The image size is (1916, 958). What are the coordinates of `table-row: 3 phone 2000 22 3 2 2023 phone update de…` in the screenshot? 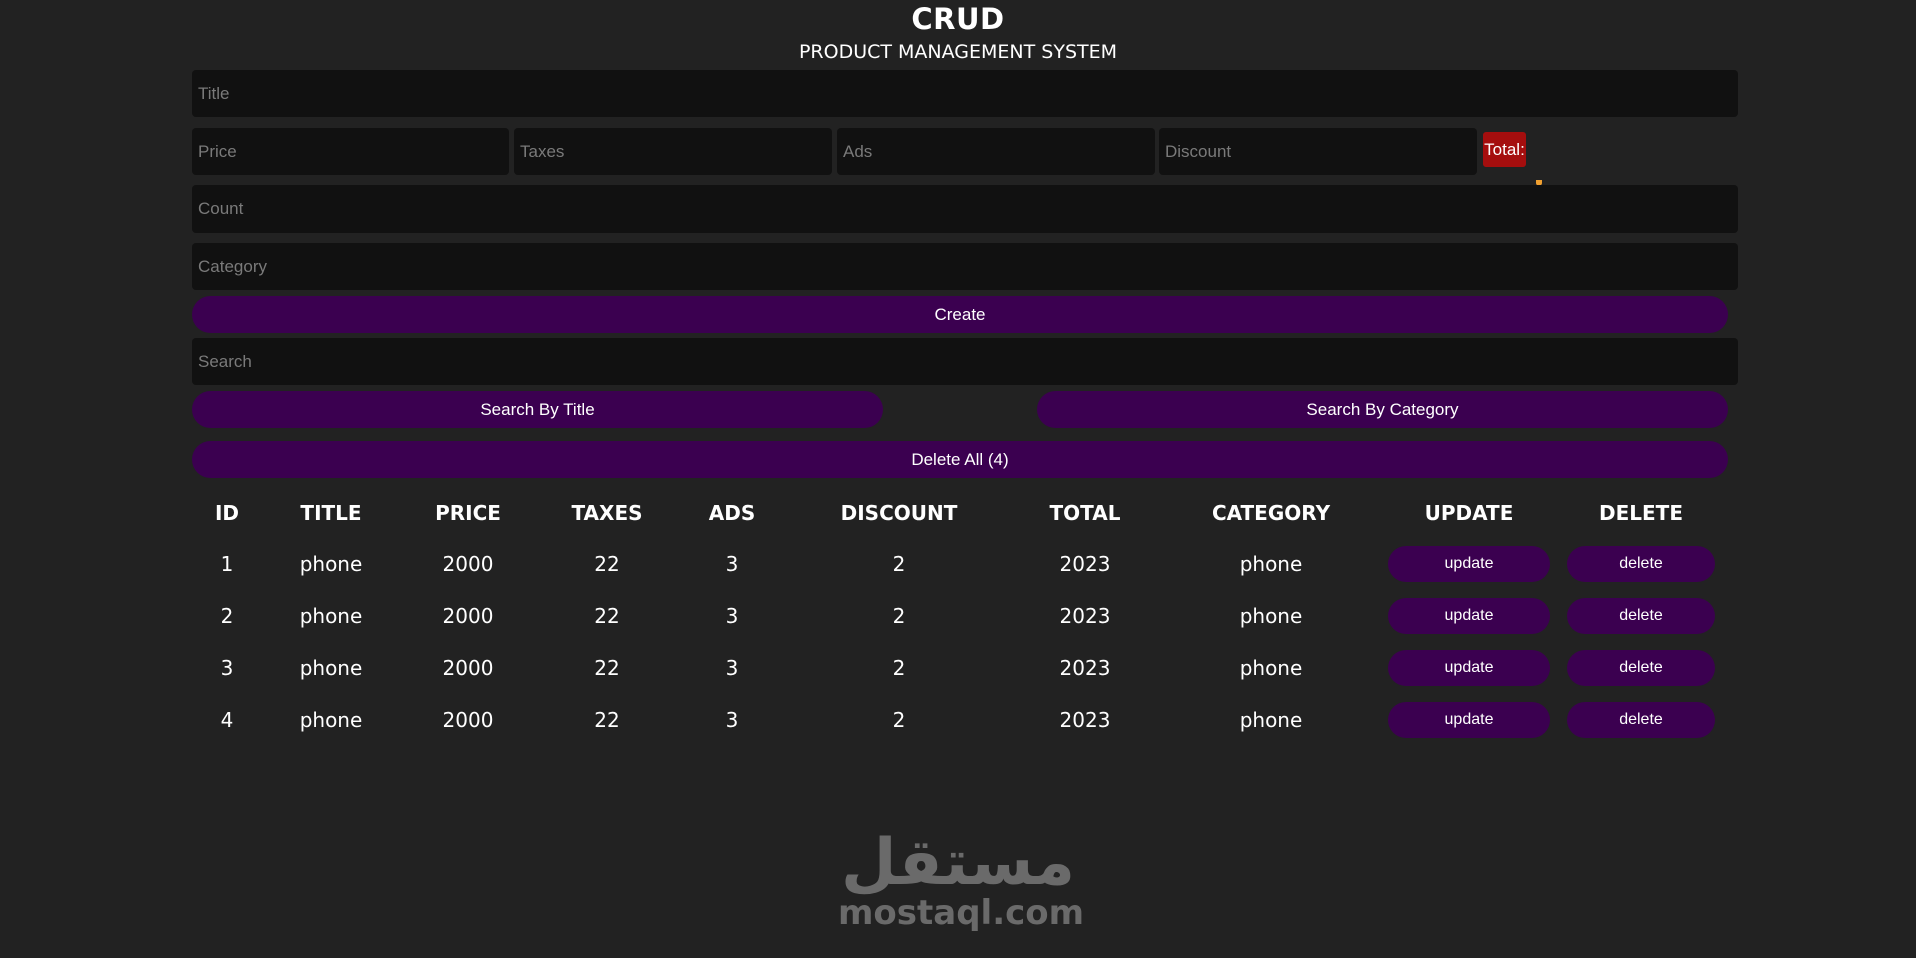 It's located at (960, 668).